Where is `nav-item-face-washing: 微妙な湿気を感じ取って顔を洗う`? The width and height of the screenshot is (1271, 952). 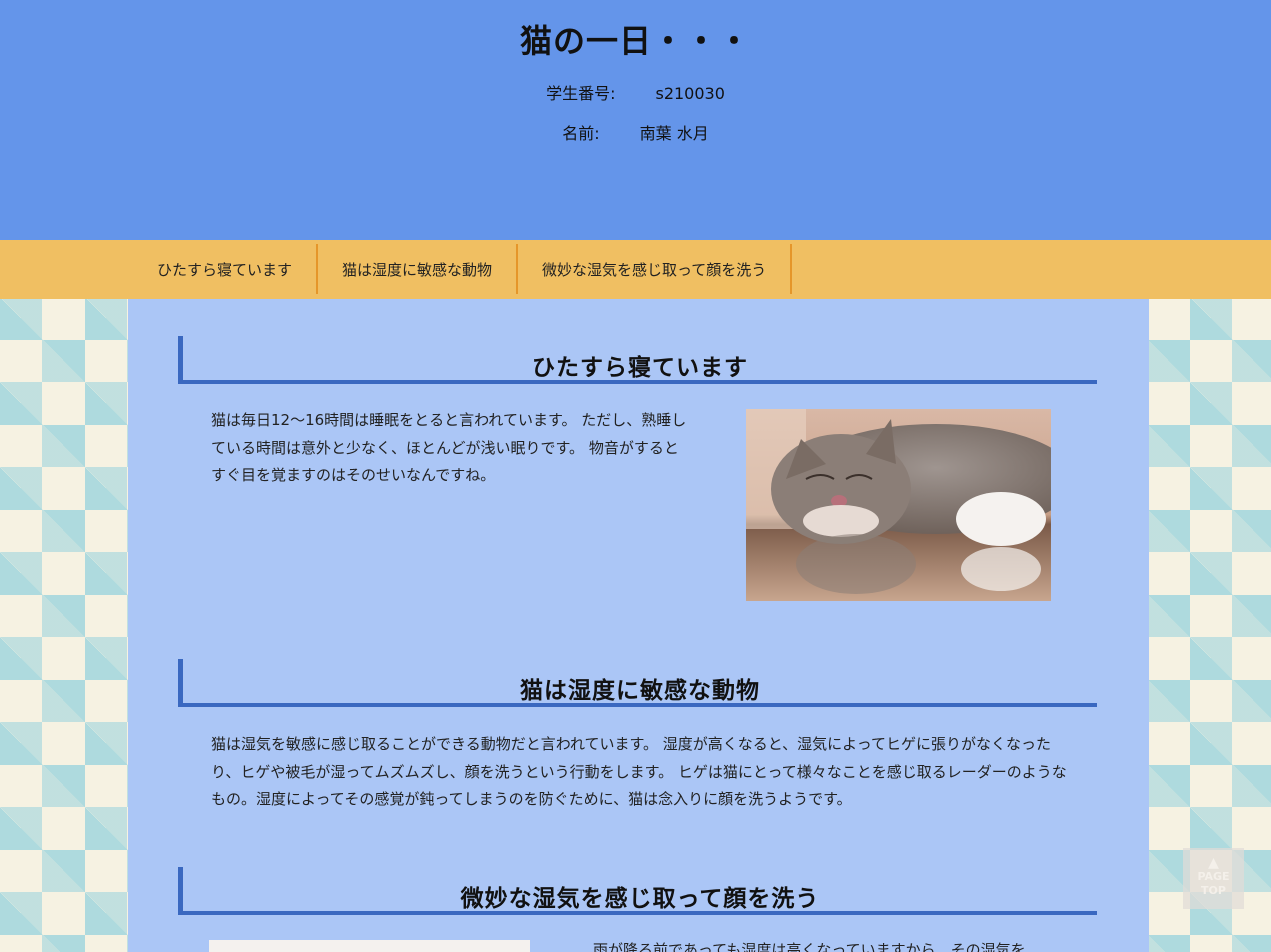 nav-item-face-washing: 微妙な湿気を感じ取って顔を洗う is located at coordinates (655, 269).